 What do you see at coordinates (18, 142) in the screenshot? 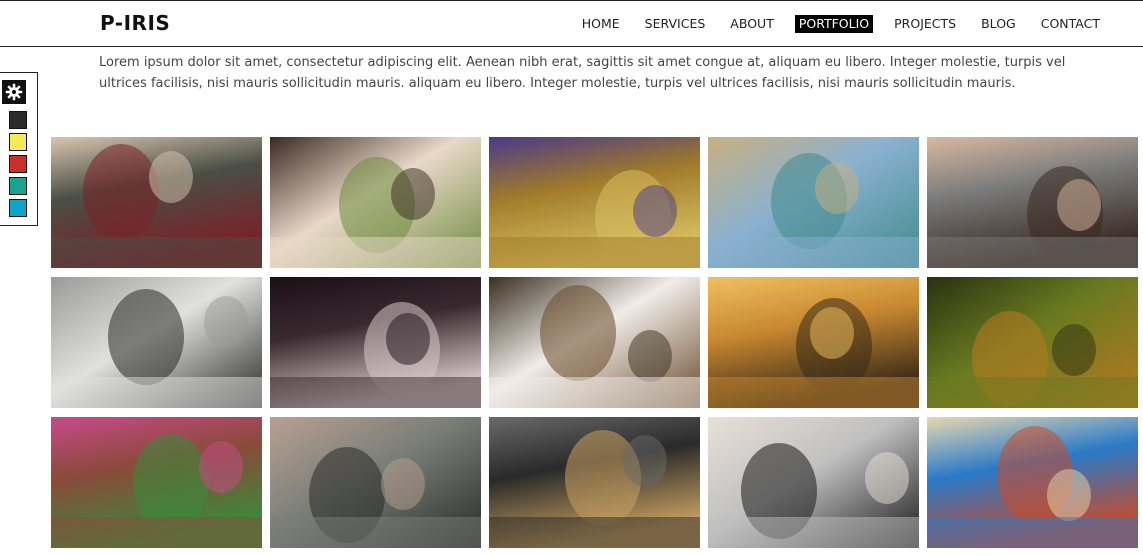
I see `swatch-yellow` at bounding box center [18, 142].